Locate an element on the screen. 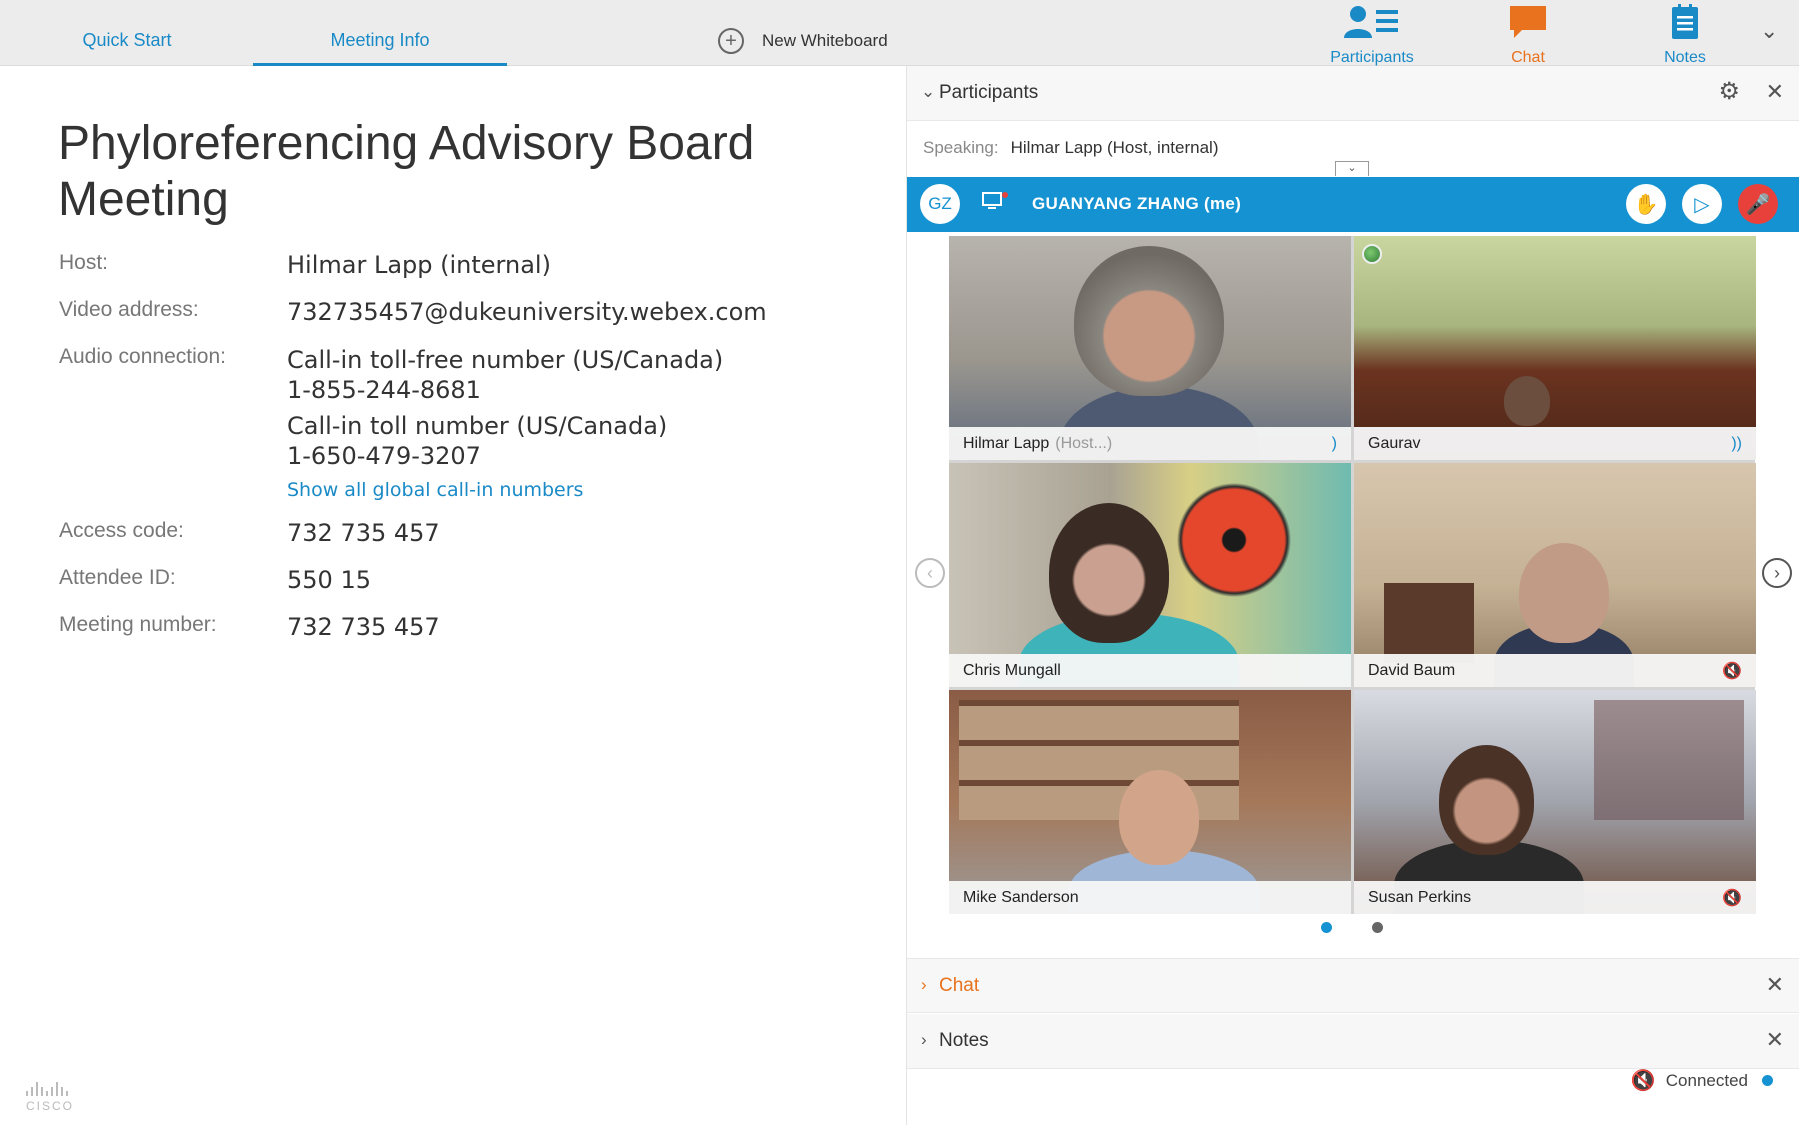 This screenshot has width=1799, height=1125. tile-name: Hilmar Lapp is located at coordinates (1006, 443).